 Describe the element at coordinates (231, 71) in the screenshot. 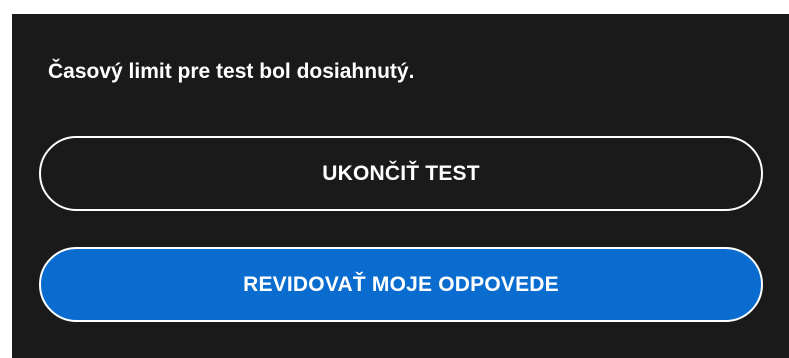

I see `time-limit-message: Časový limit pre test bol dosiahnutý.` at that location.